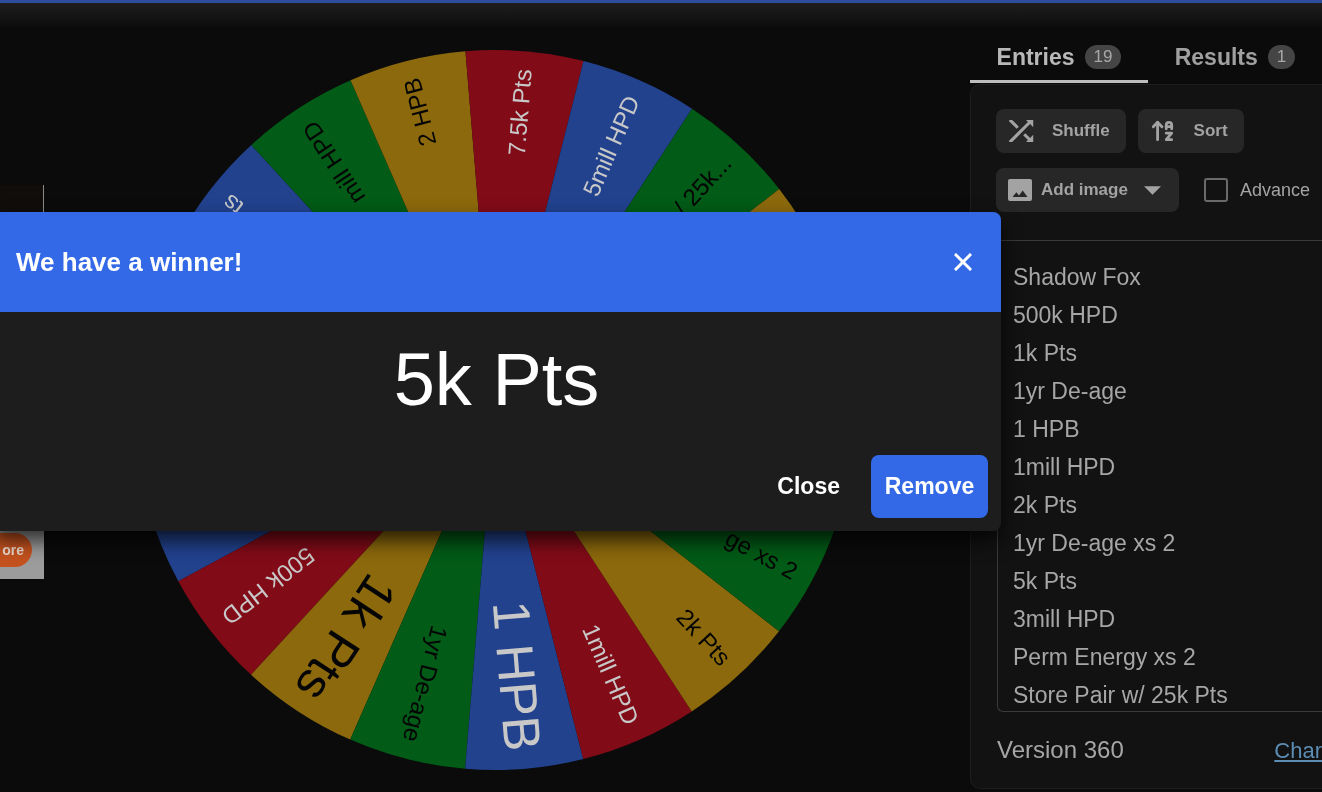  Describe the element at coordinates (1274, 190) in the screenshot. I see `checkbox-label: Advance` at that location.